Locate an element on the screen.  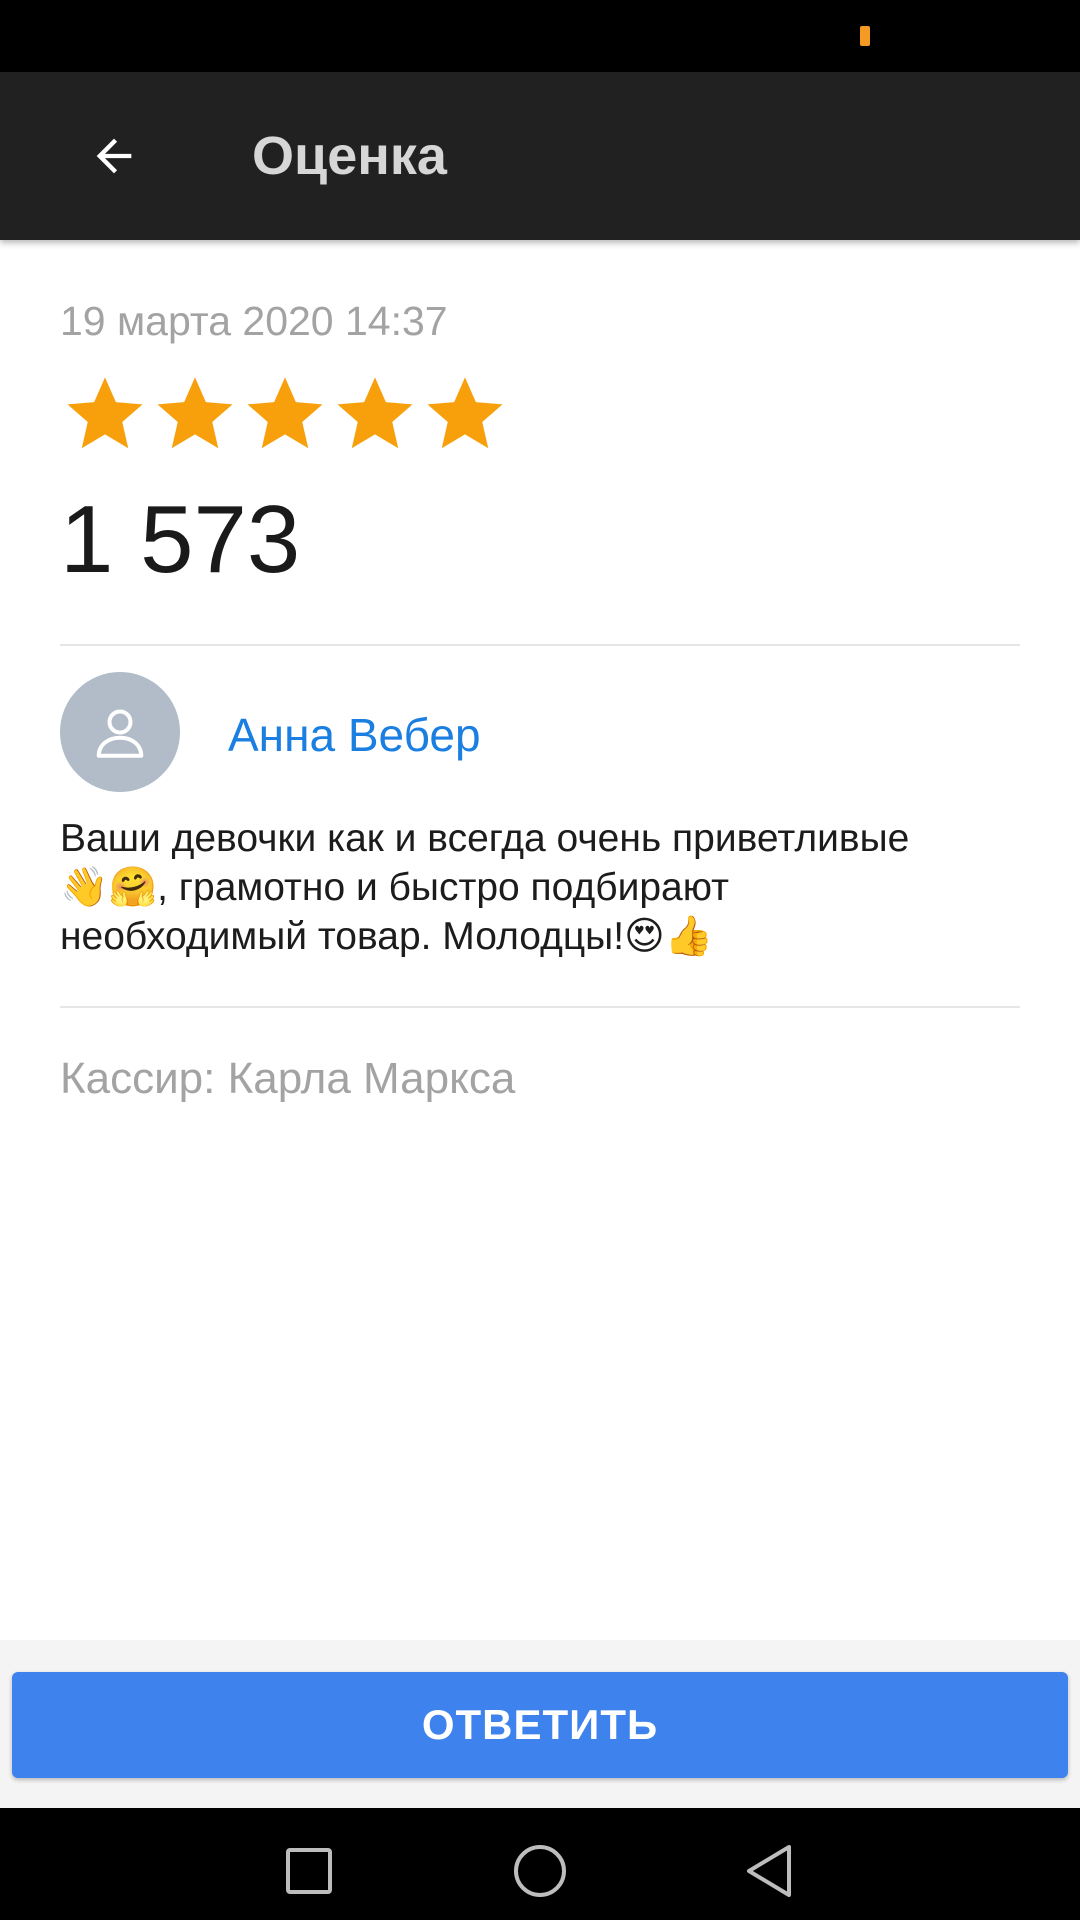
rating-stars is located at coordinates (285, 413).